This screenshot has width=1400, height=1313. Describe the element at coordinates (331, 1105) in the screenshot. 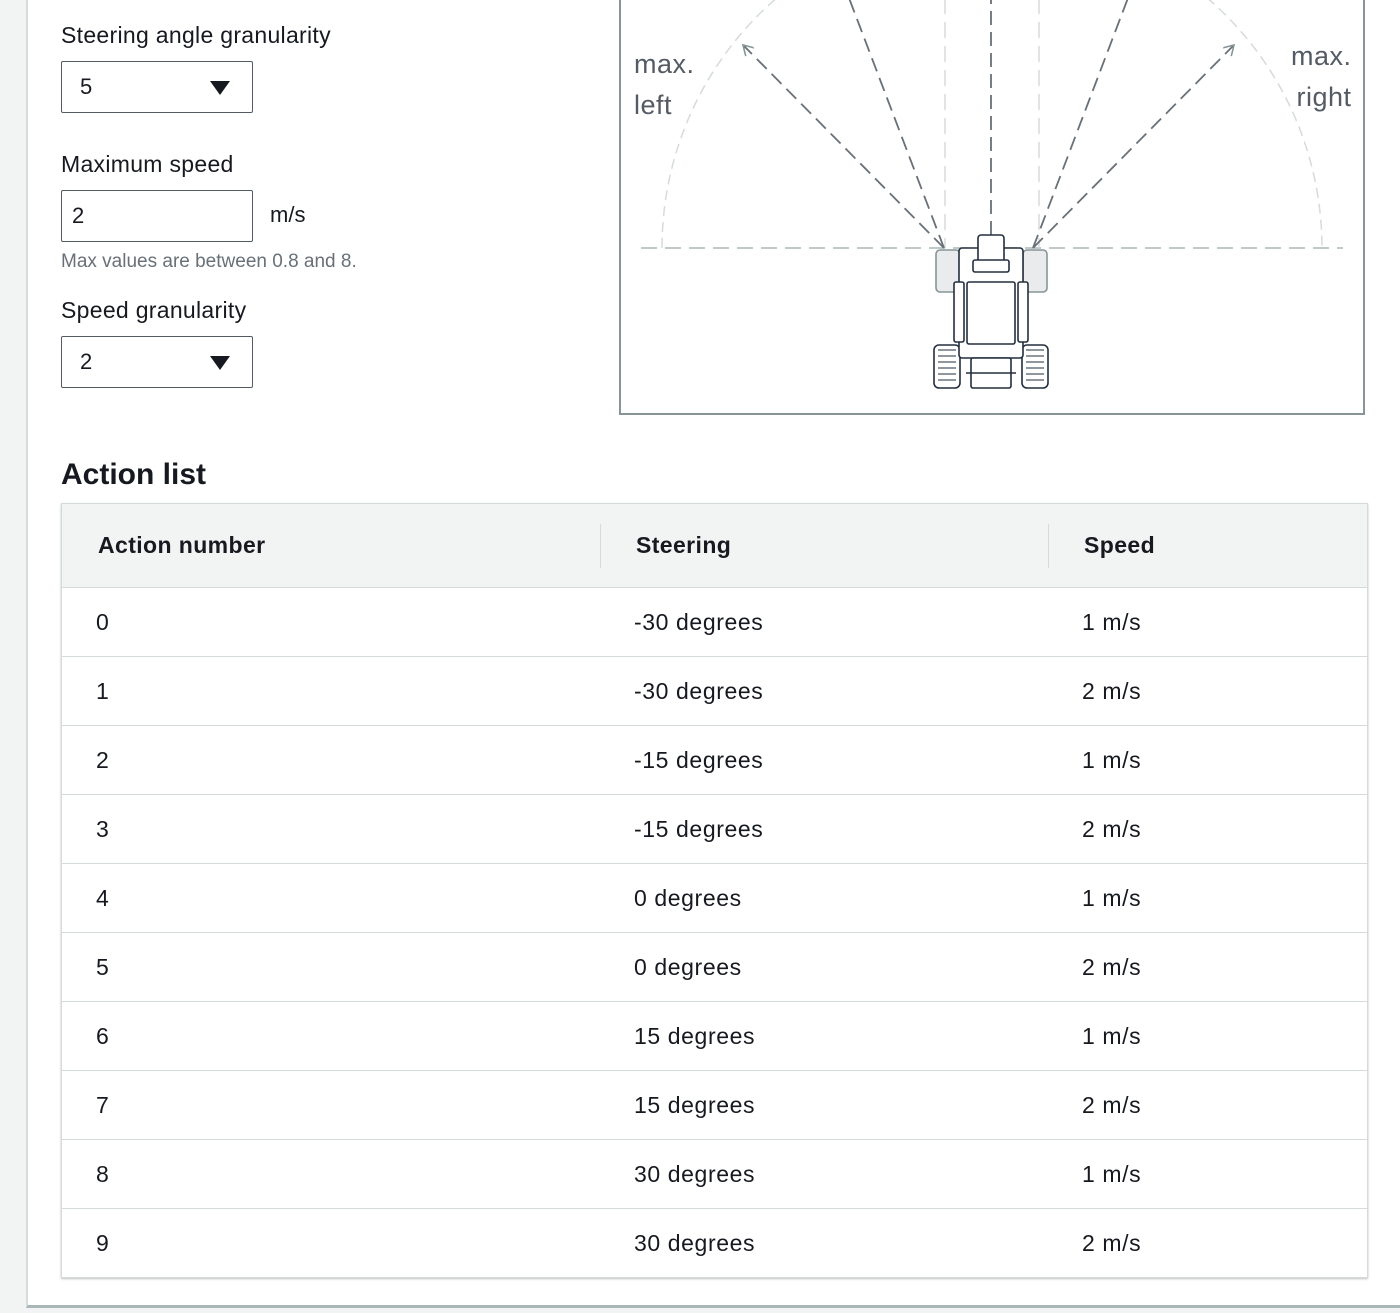

I see `action-number-cell: 7` at that location.